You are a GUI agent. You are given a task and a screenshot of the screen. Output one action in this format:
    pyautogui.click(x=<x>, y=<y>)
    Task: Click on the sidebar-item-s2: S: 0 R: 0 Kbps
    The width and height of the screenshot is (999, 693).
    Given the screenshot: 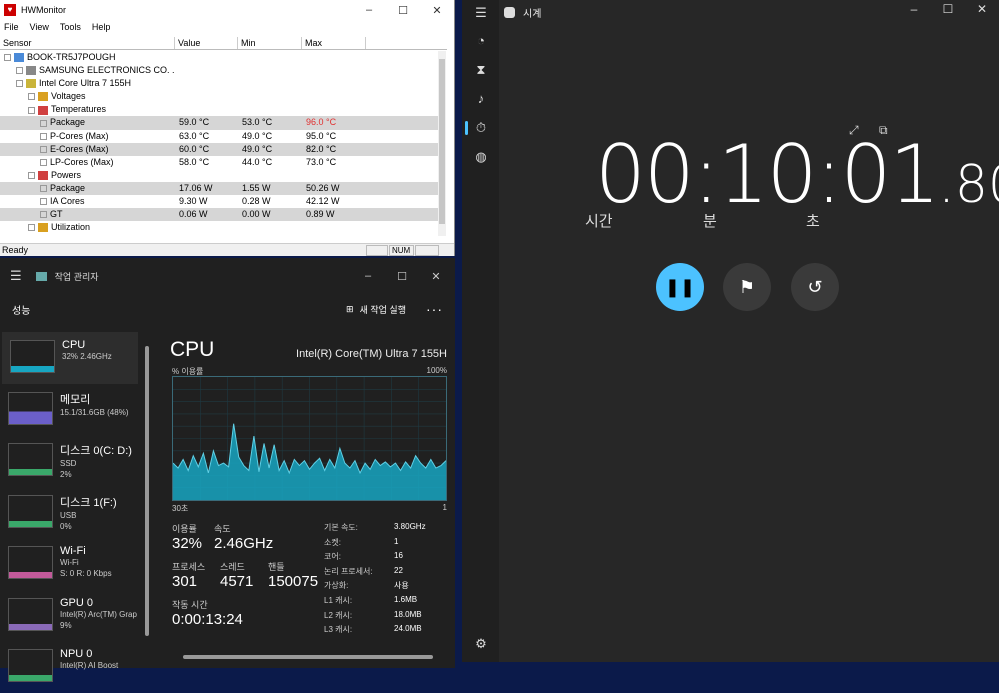 What is the action you would take?
    pyautogui.click(x=86, y=573)
    